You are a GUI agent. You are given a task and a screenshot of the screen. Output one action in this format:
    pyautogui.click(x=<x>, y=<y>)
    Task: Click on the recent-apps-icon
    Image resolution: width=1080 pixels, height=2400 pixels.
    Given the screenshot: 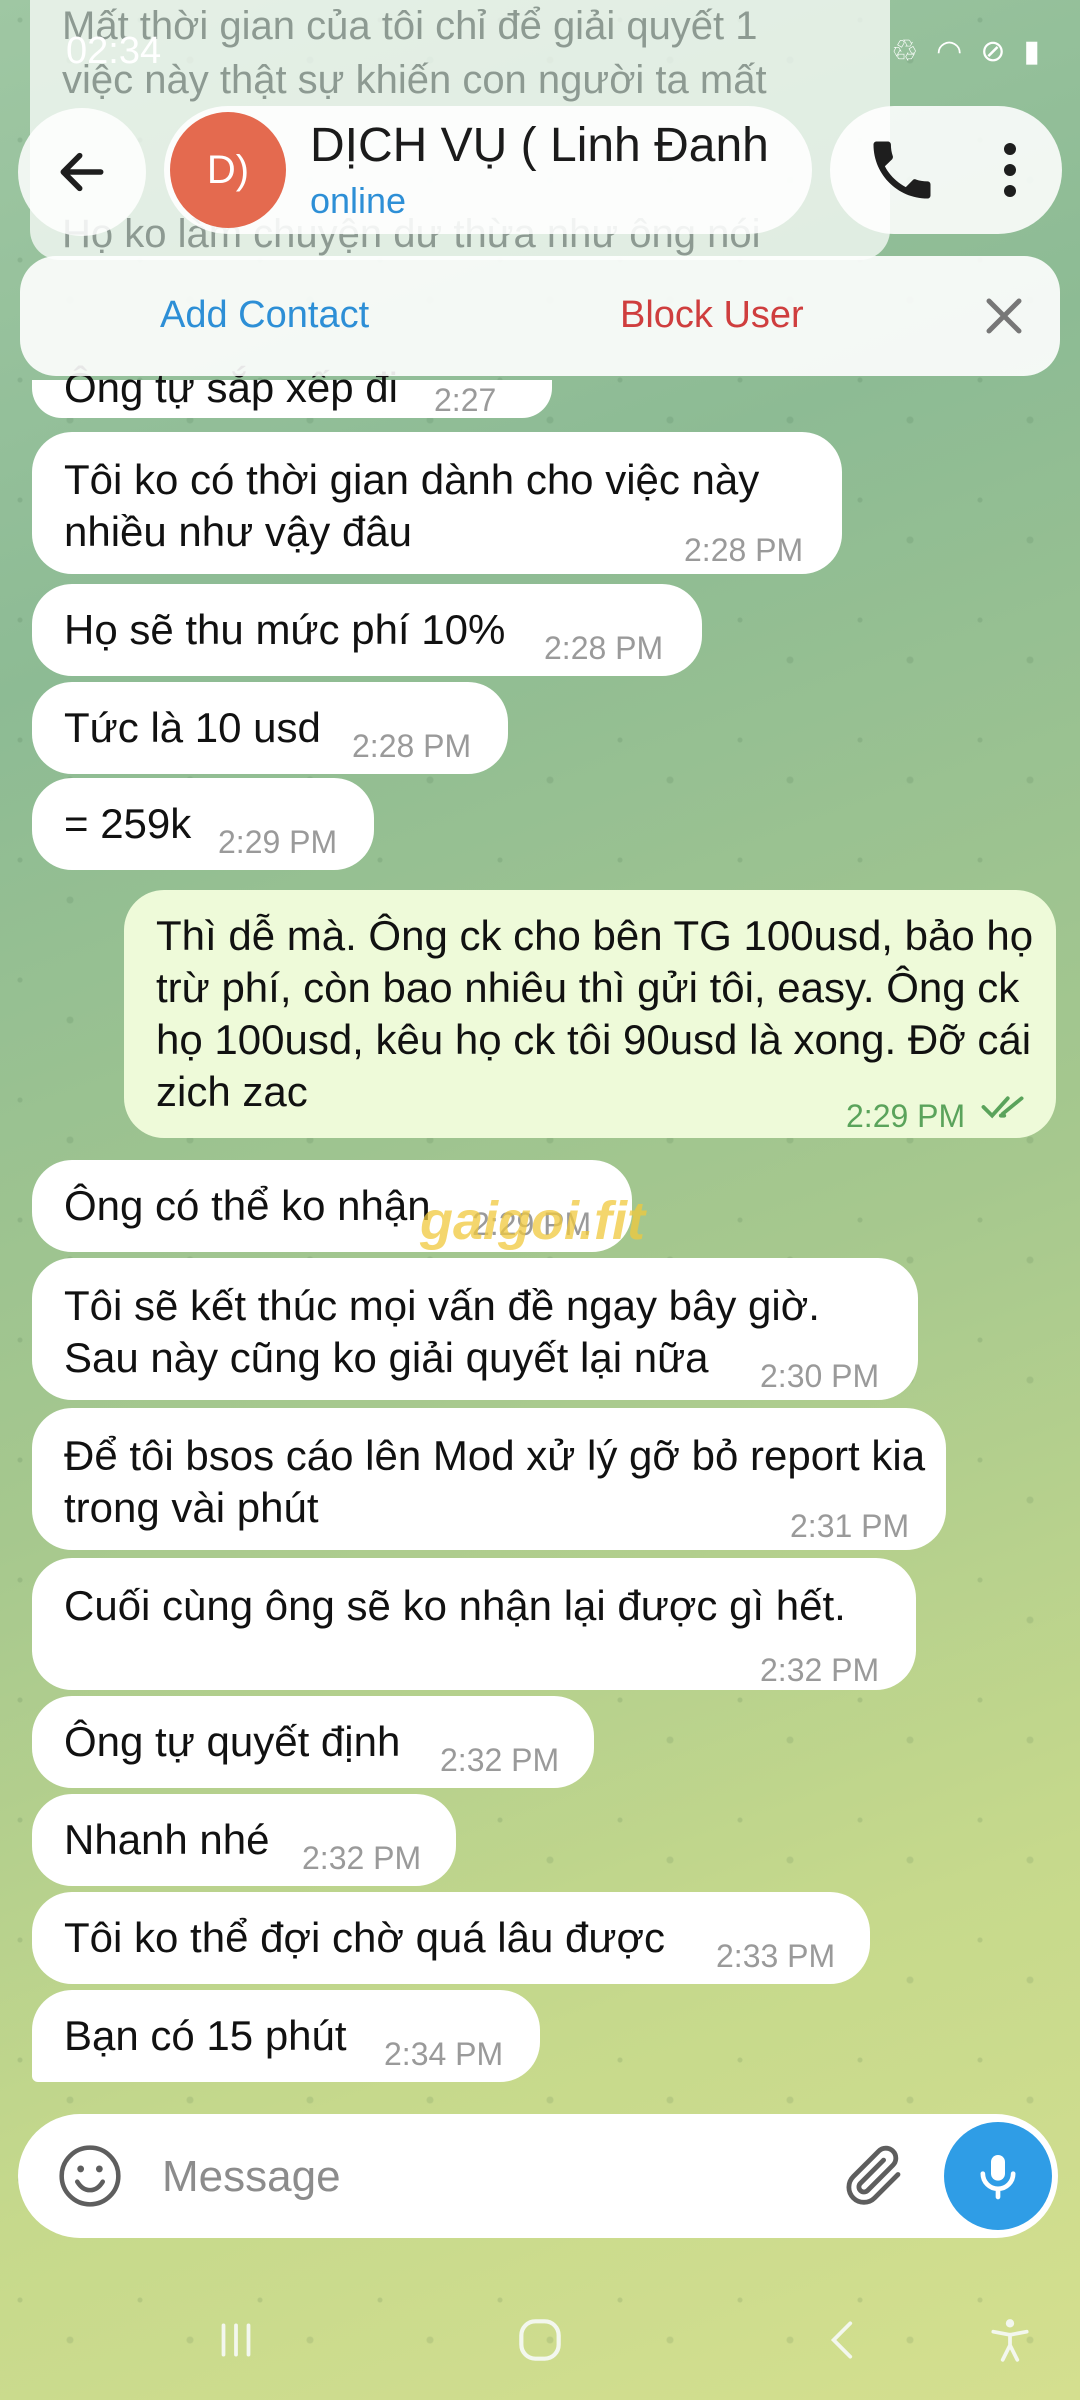 What is the action you would take?
    pyautogui.click(x=236, y=2340)
    